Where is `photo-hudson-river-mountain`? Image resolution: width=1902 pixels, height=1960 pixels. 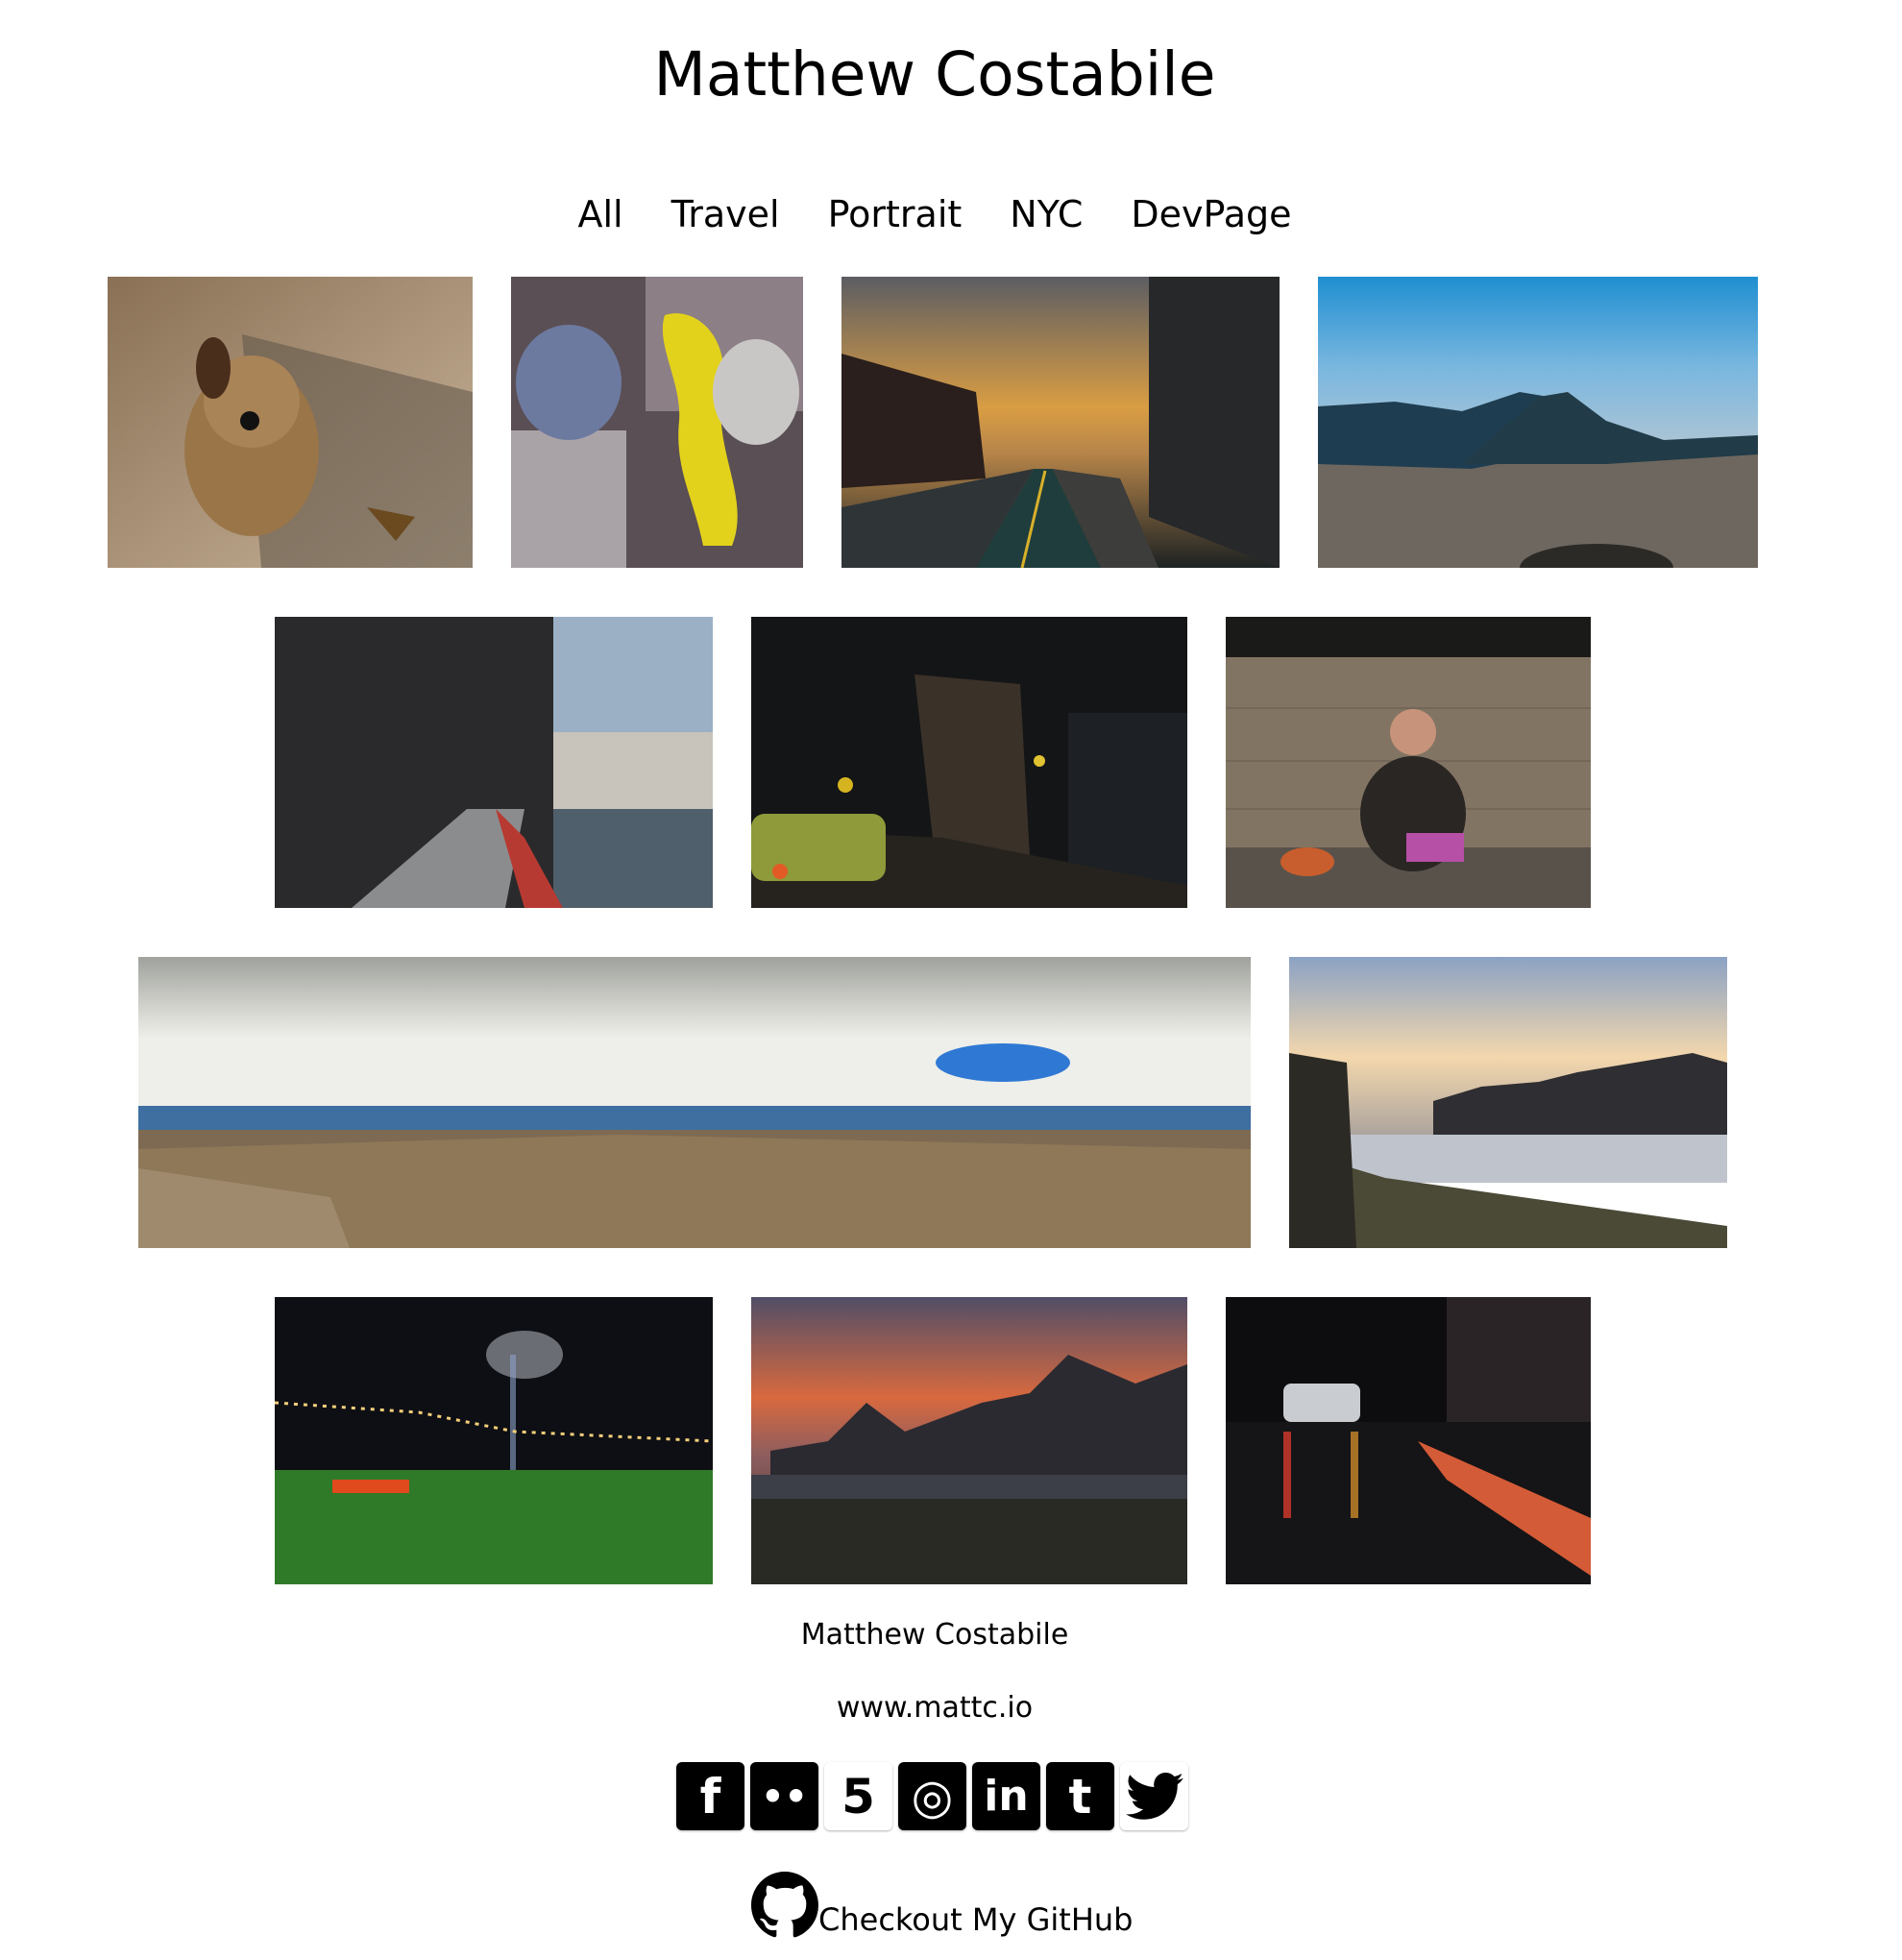 photo-hudson-river-mountain is located at coordinates (1538, 422).